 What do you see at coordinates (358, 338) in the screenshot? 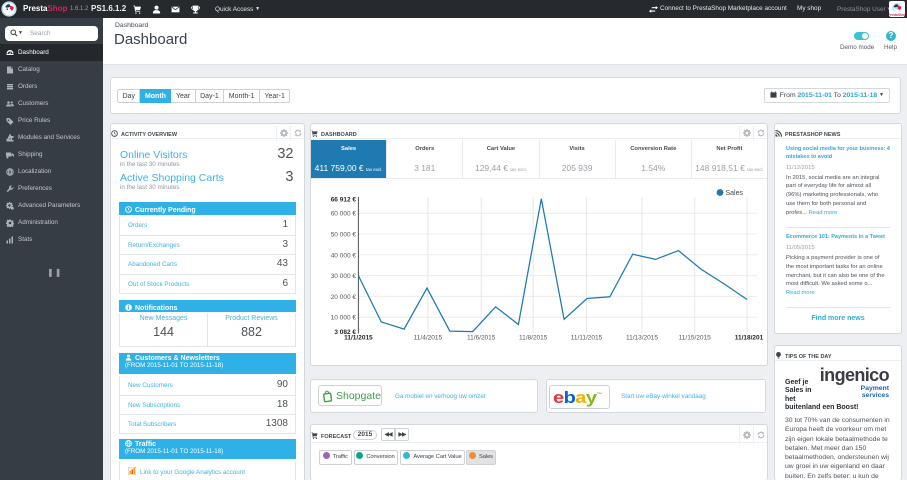
I see `svg-text: 11/1/2015` at bounding box center [358, 338].